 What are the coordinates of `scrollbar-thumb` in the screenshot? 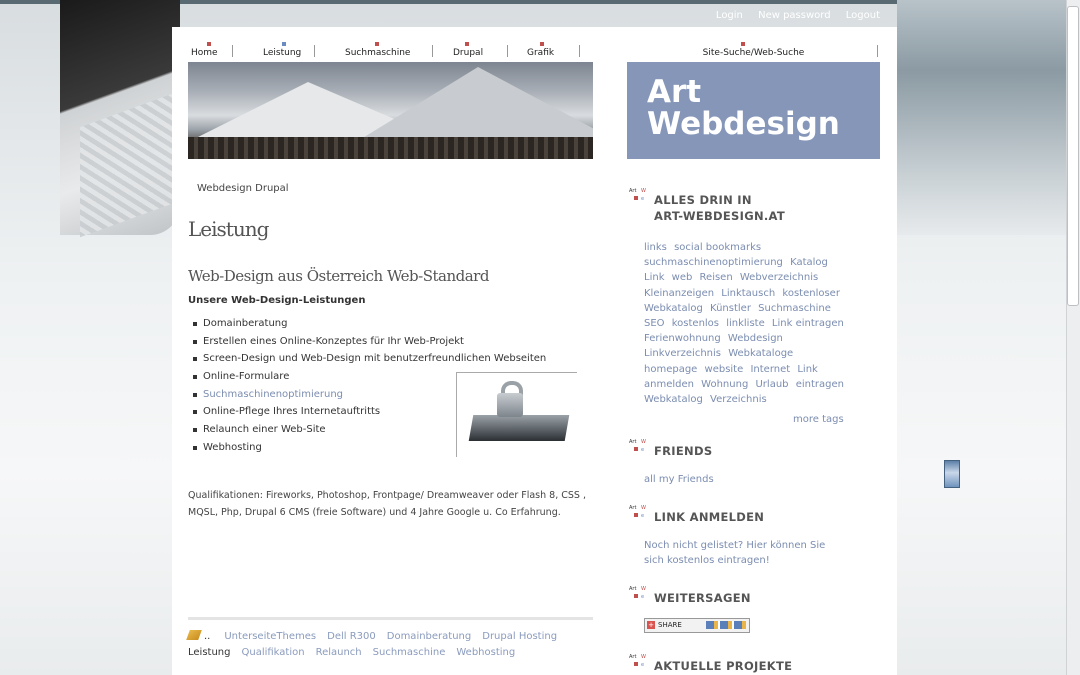 It's located at (1073, 156).